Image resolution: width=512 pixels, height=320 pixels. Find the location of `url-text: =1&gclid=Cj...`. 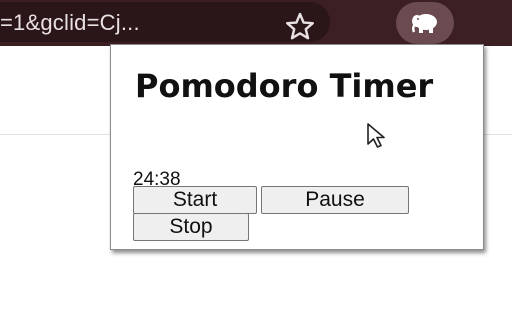

url-text: =1&gclid=Cj... is located at coordinates (70, 23).